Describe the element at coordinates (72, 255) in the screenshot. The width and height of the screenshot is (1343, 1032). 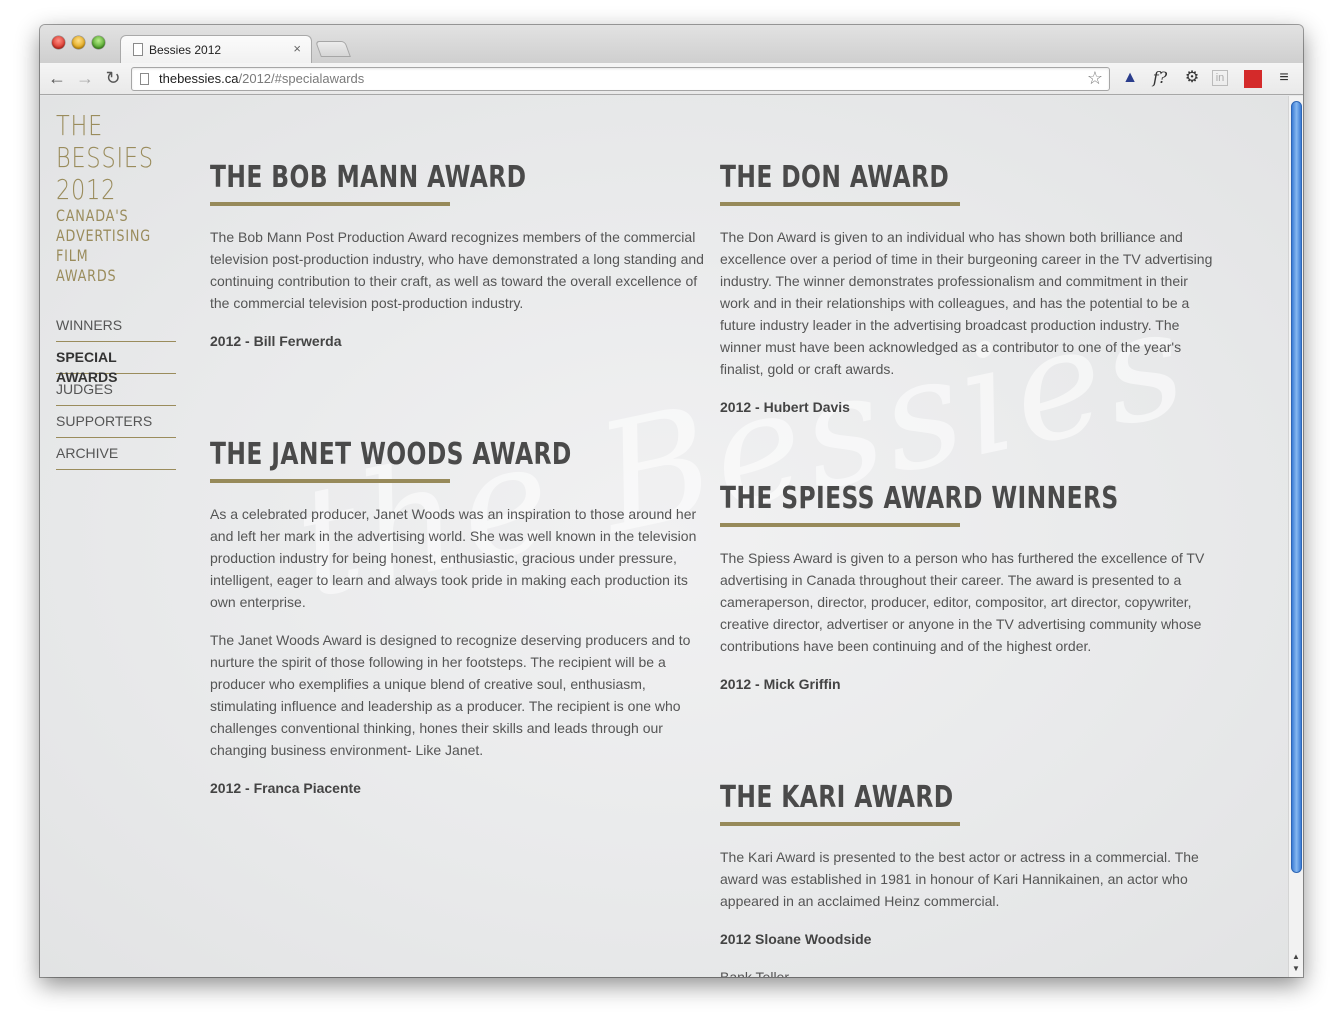
I see `logo-tagline: FILM` at that location.